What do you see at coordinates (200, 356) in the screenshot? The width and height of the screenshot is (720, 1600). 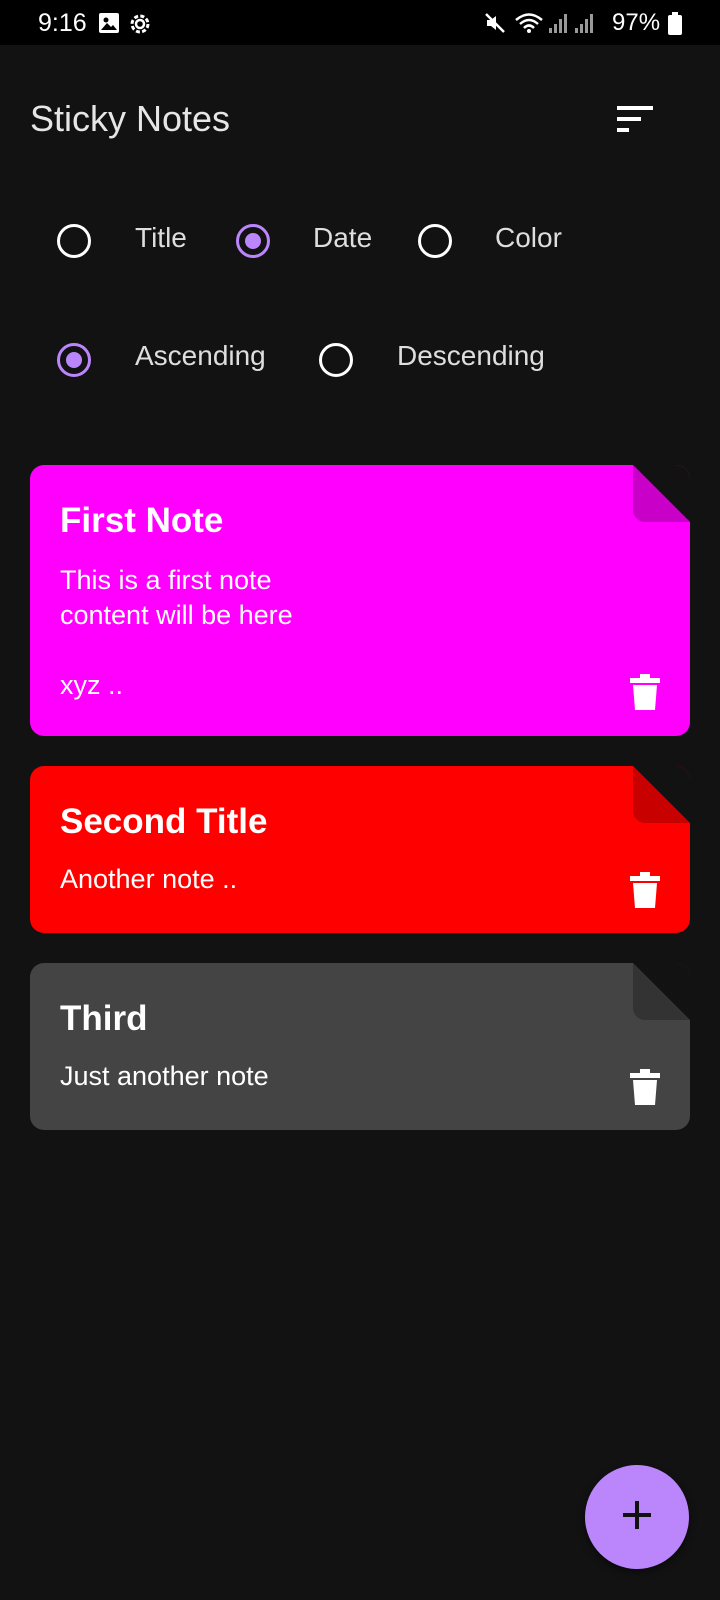 I see `radio-ascending-label: Ascending` at bounding box center [200, 356].